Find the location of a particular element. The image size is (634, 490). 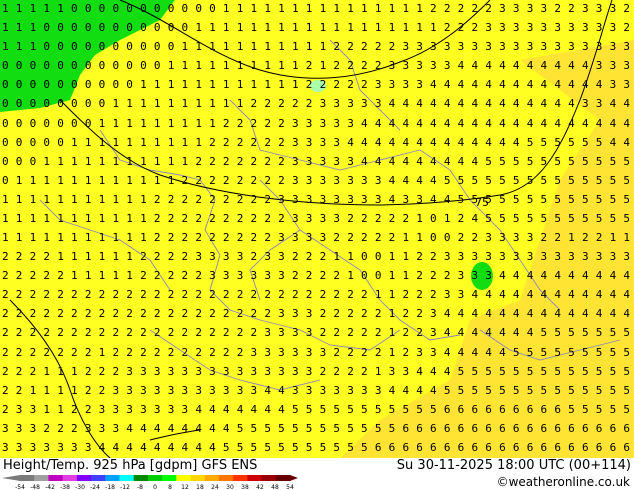

credit-link: ©weatheronline.co.uk is located at coordinates (563, 482).